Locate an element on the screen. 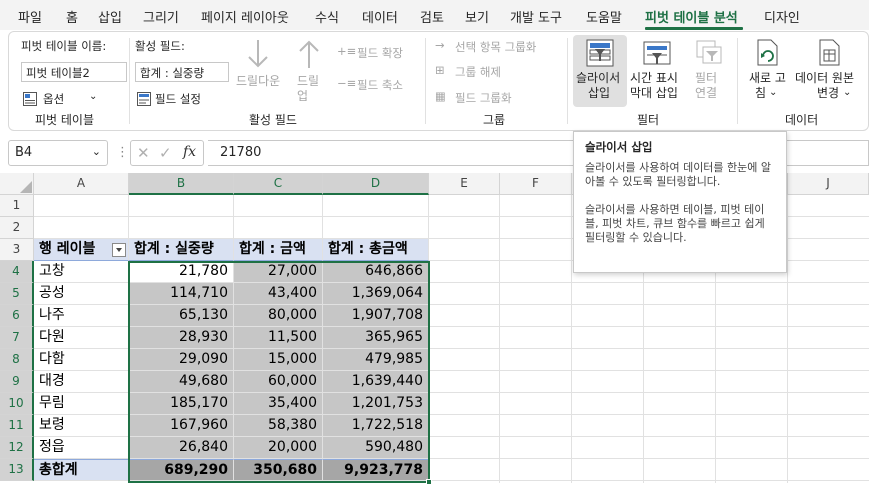 The image size is (869, 490). pivot-header-amount: 합계 : 금액 is located at coordinates (278, 250).